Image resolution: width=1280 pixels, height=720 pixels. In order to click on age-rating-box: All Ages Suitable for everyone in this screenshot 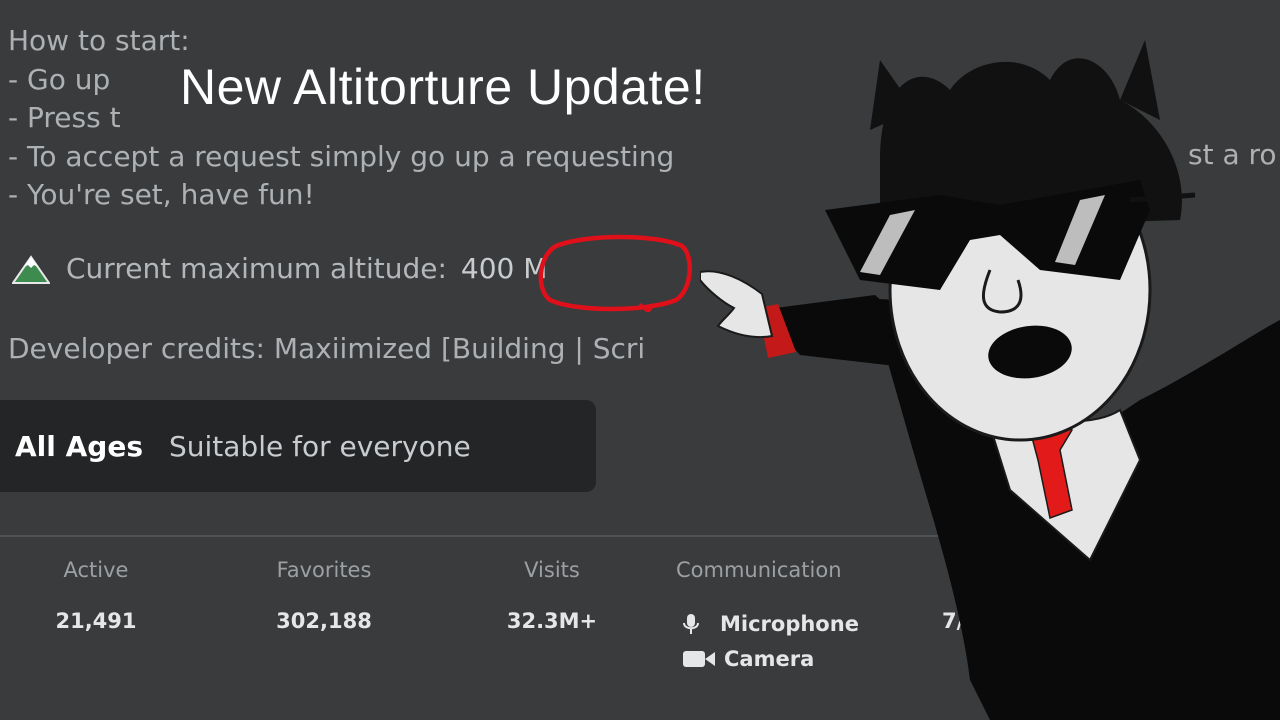, I will do `click(298, 446)`.